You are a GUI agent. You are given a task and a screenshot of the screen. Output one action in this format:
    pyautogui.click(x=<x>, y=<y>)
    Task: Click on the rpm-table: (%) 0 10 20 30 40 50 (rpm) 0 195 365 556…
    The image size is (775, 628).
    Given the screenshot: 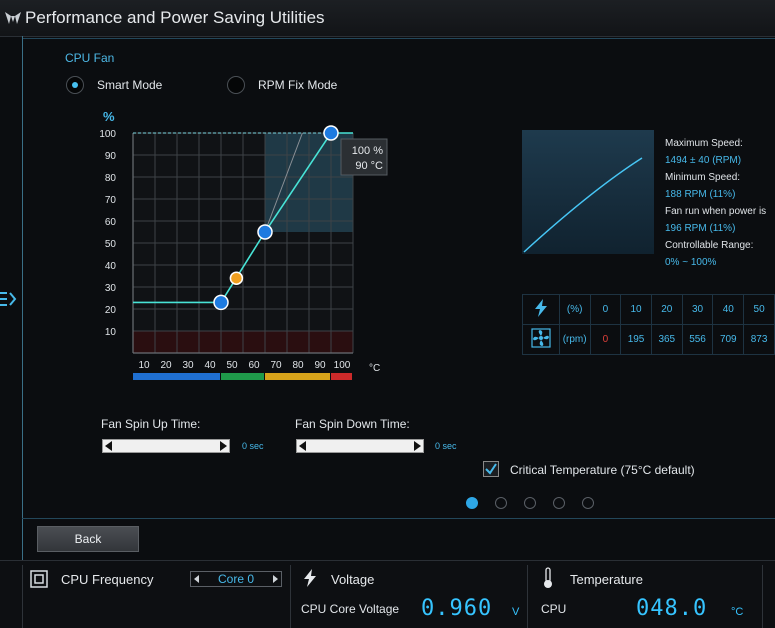 What is the action you would take?
    pyautogui.click(x=648, y=324)
    